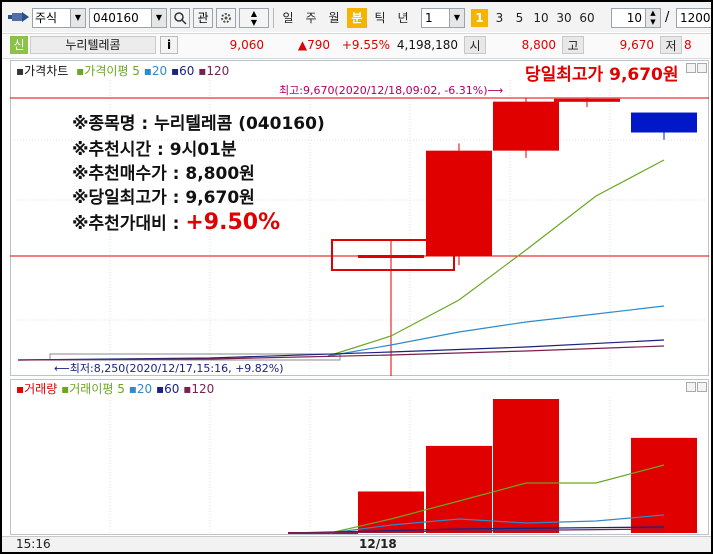  Describe the element at coordinates (163, 198) in the screenshot. I see `annotation-day-high: ※당일최고가 : 9,670원` at that location.